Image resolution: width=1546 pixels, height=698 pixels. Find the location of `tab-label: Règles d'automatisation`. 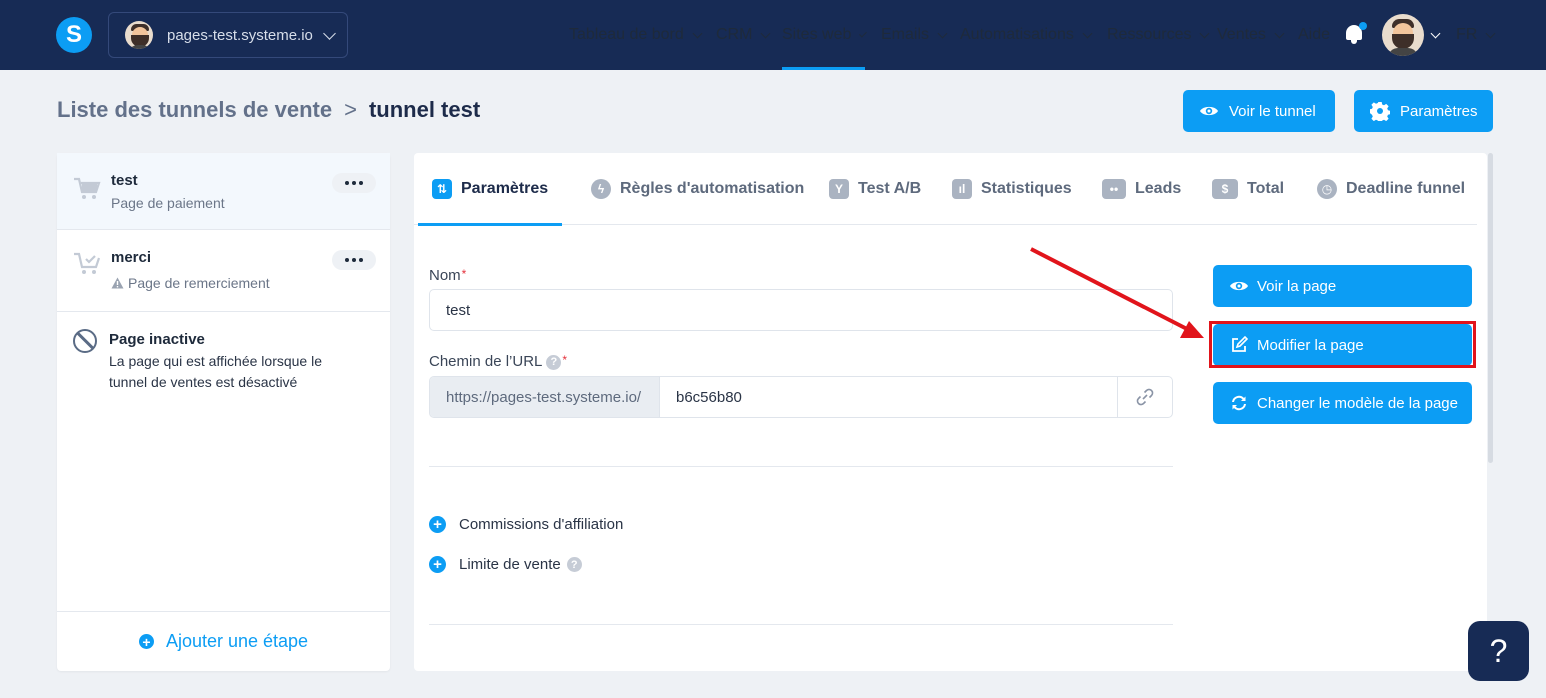

tab-label: Règles d'automatisation is located at coordinates (712, 188).